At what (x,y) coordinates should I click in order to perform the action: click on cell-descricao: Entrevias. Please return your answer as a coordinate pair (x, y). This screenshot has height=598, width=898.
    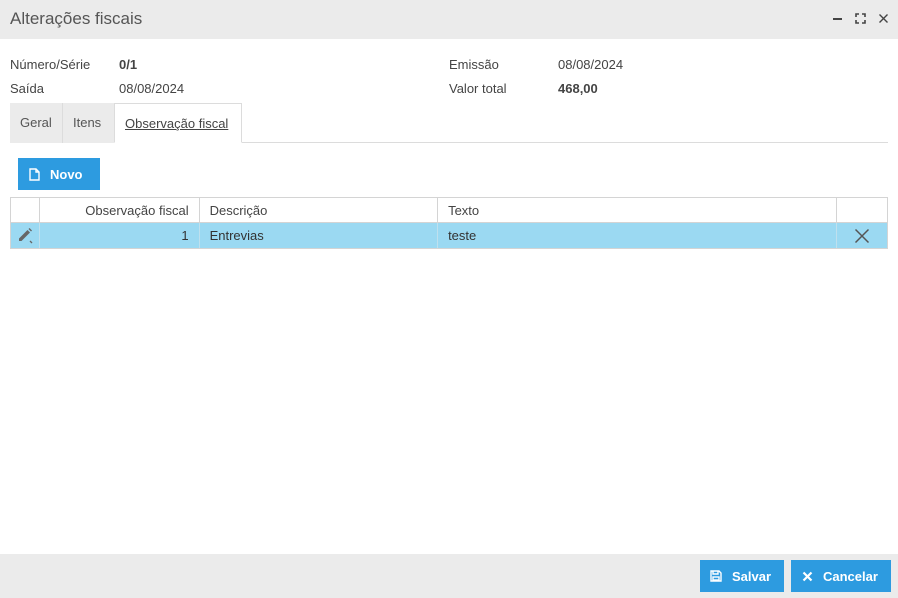
    Looking at the image, I should click on (319, 235).